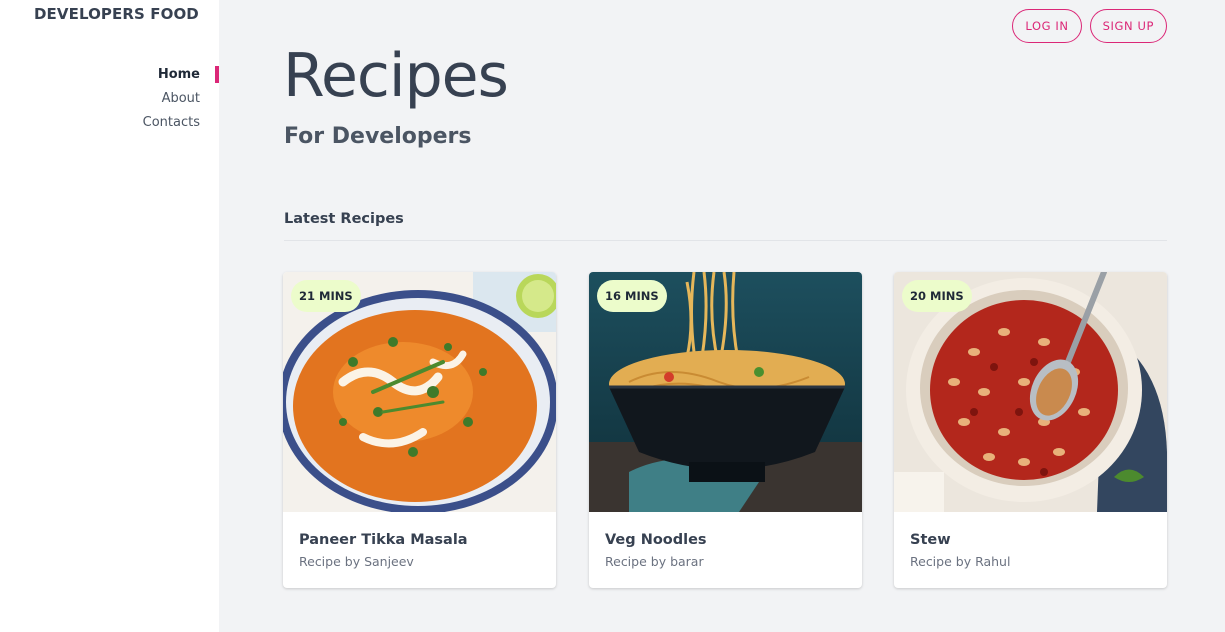 The width and height of the screenshot is (1225, 632). I want to click on recipe-title: Paneer Tikka Masala, so click(419, 540).